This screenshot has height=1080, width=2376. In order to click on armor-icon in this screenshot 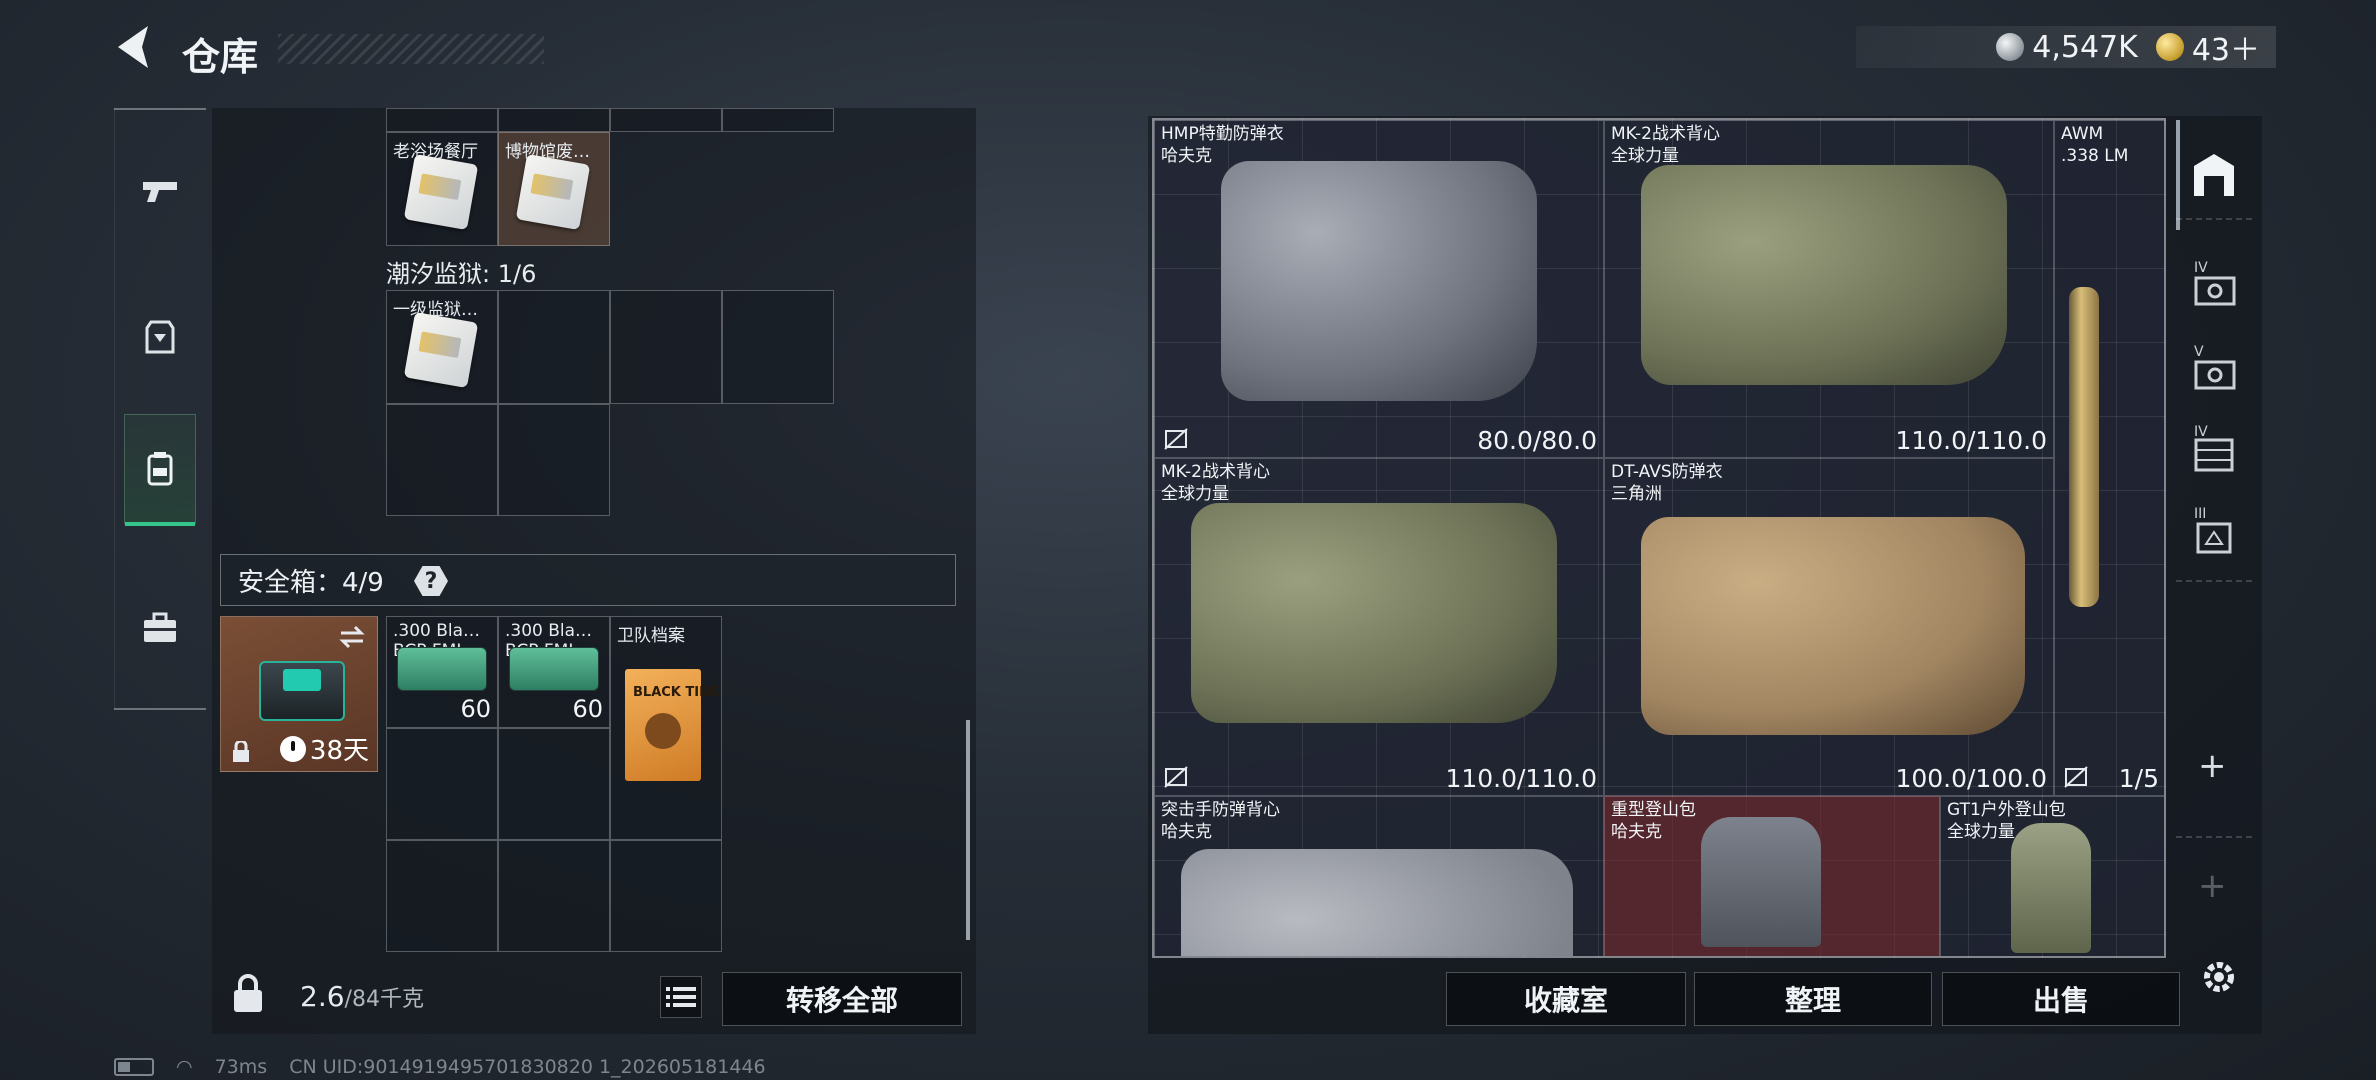, I will do `click(160, 337)`.